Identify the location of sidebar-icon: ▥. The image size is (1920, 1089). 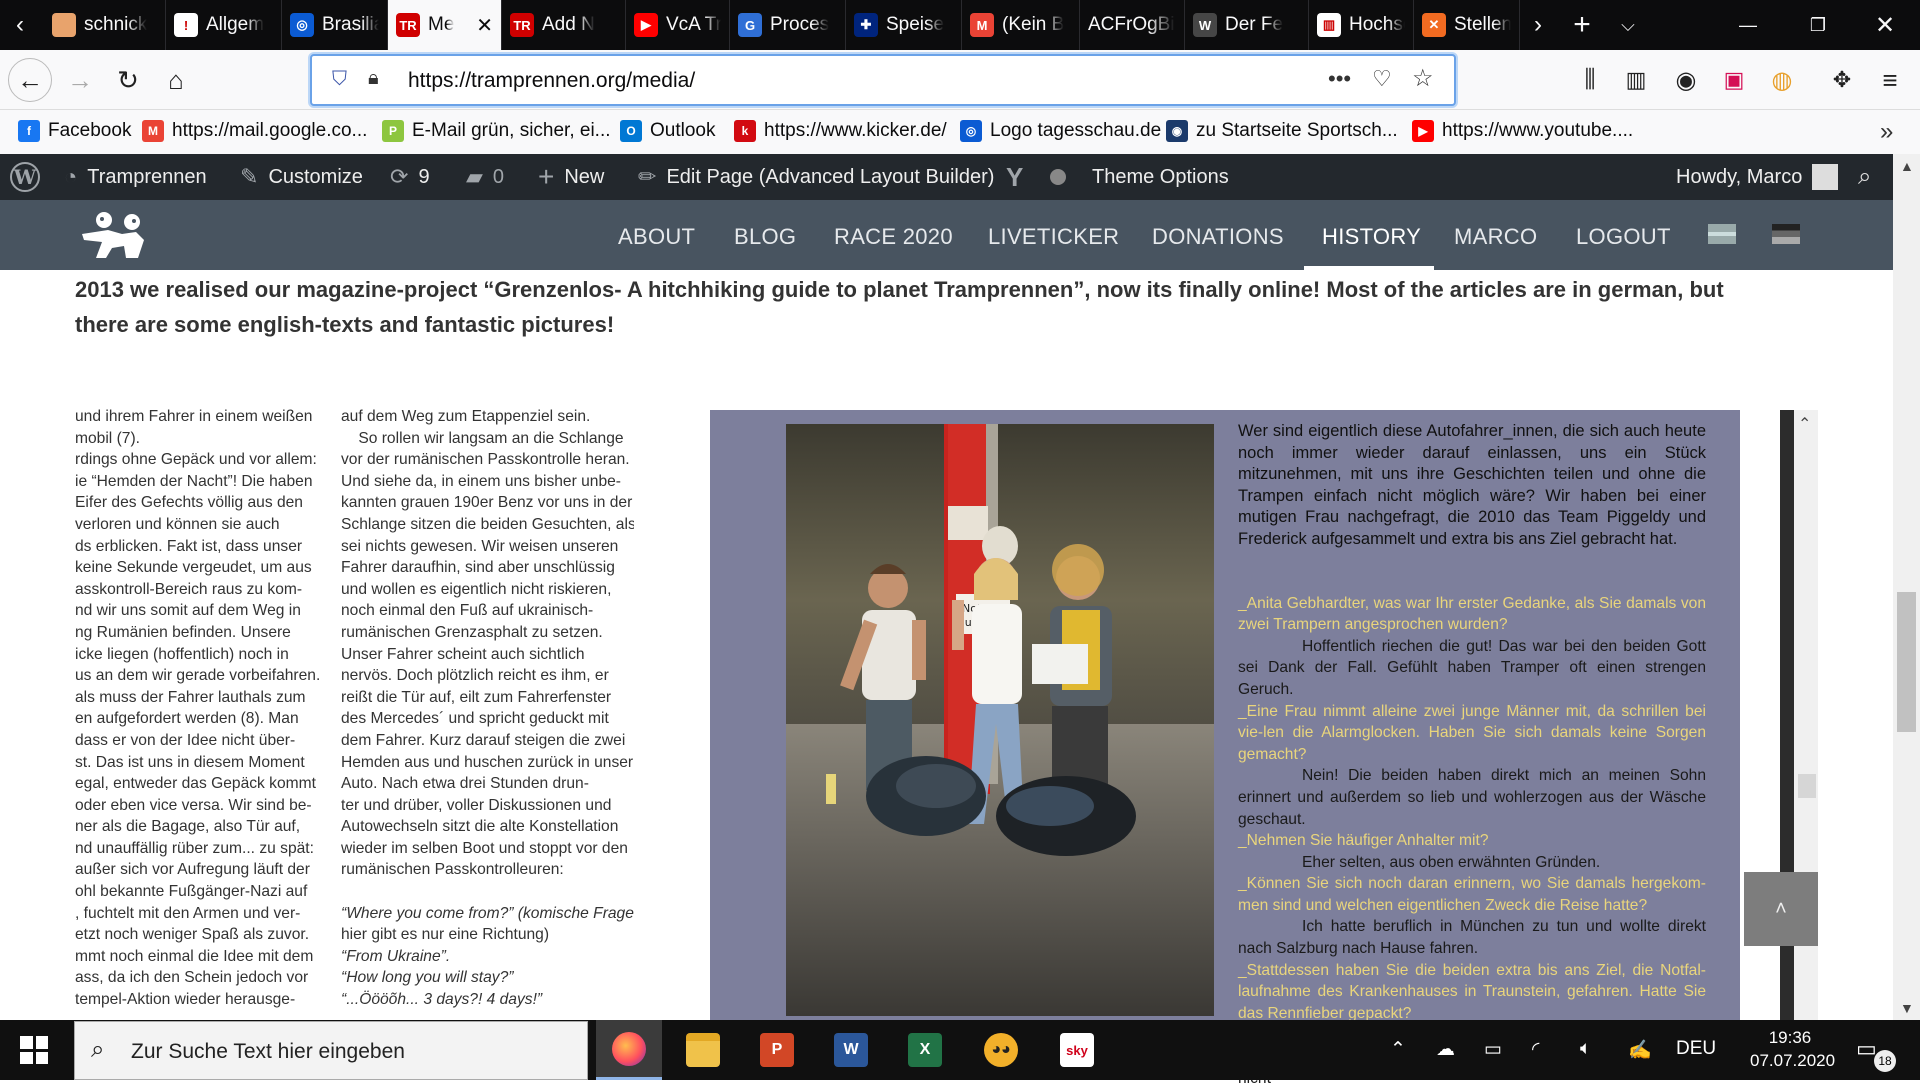
(1636, 80).